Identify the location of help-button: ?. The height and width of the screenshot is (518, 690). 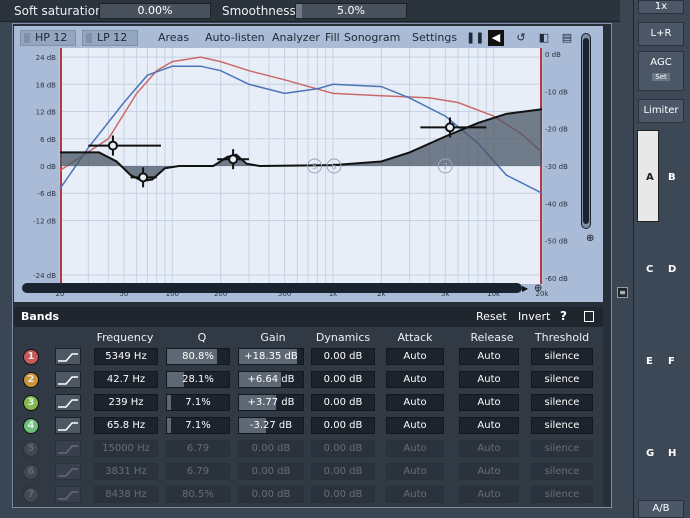
(563, 316).